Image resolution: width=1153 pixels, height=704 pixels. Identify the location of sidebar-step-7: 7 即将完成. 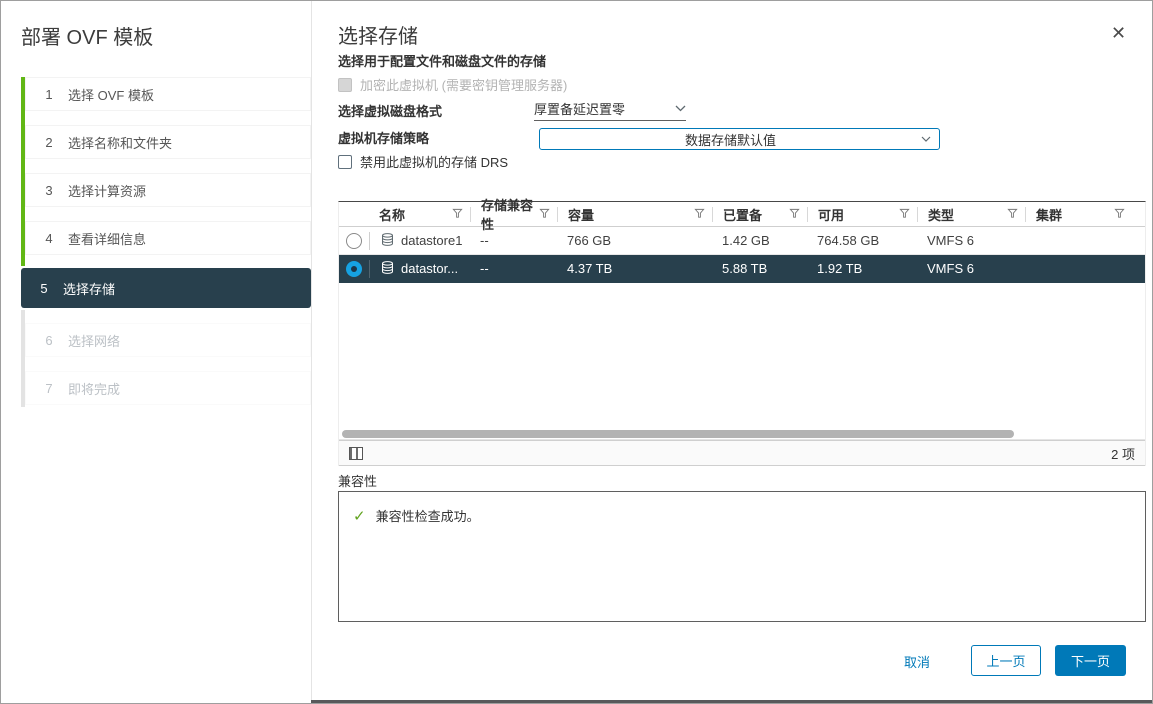
(168, 388).